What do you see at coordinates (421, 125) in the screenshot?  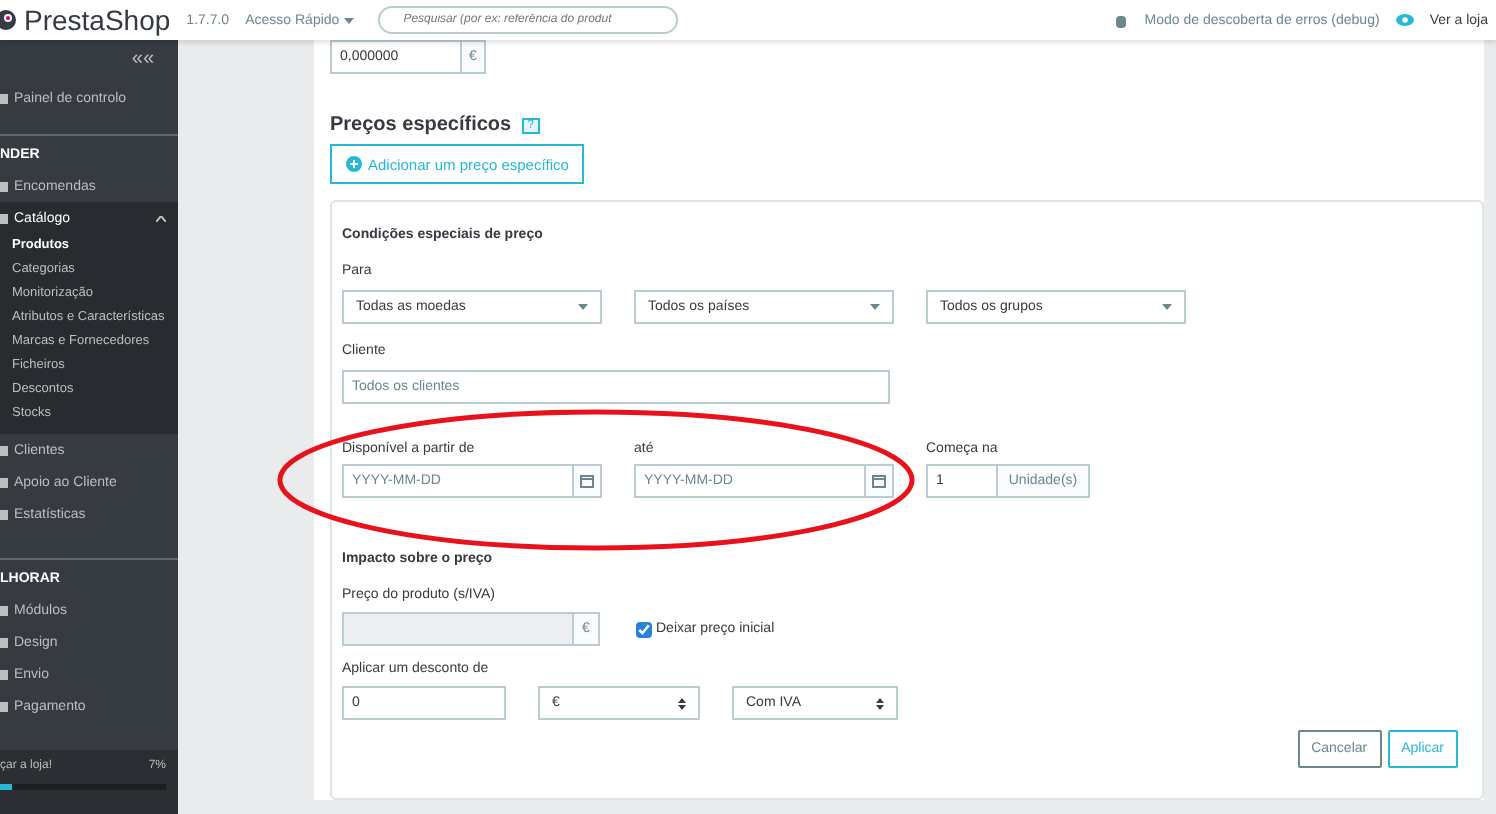 I see `section-heading: Preços específicos` at bounding box center [421, 125].